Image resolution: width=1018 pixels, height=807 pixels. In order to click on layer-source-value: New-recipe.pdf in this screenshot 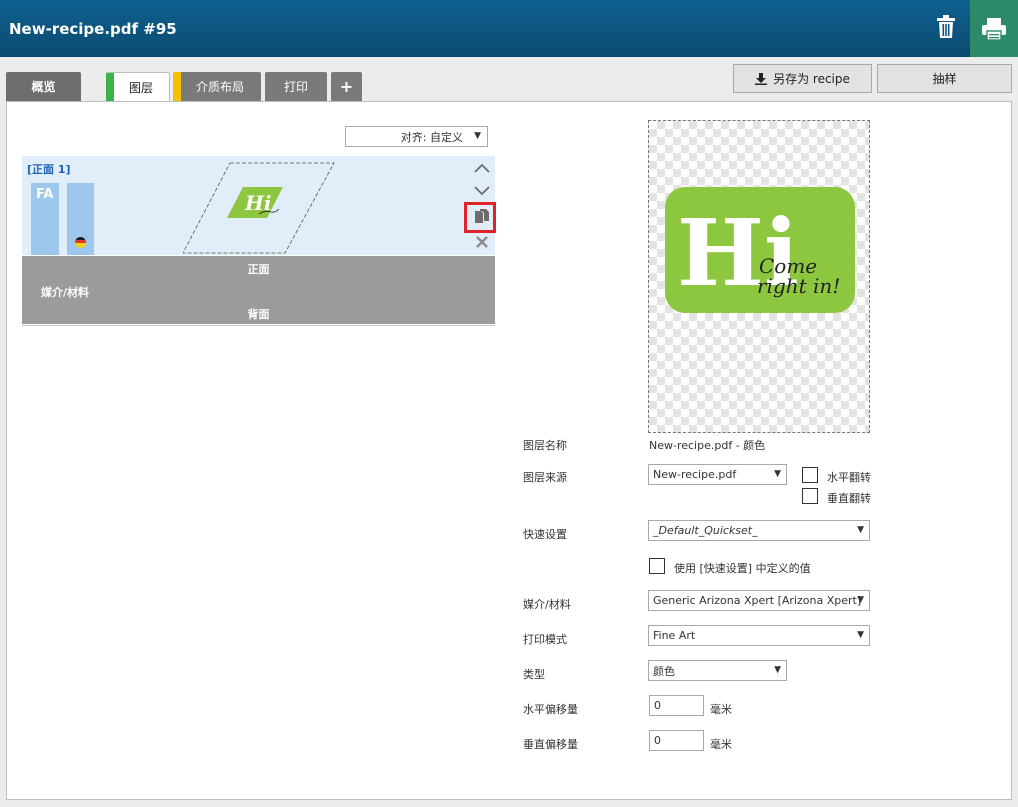, I will do `click(695, 474)`.